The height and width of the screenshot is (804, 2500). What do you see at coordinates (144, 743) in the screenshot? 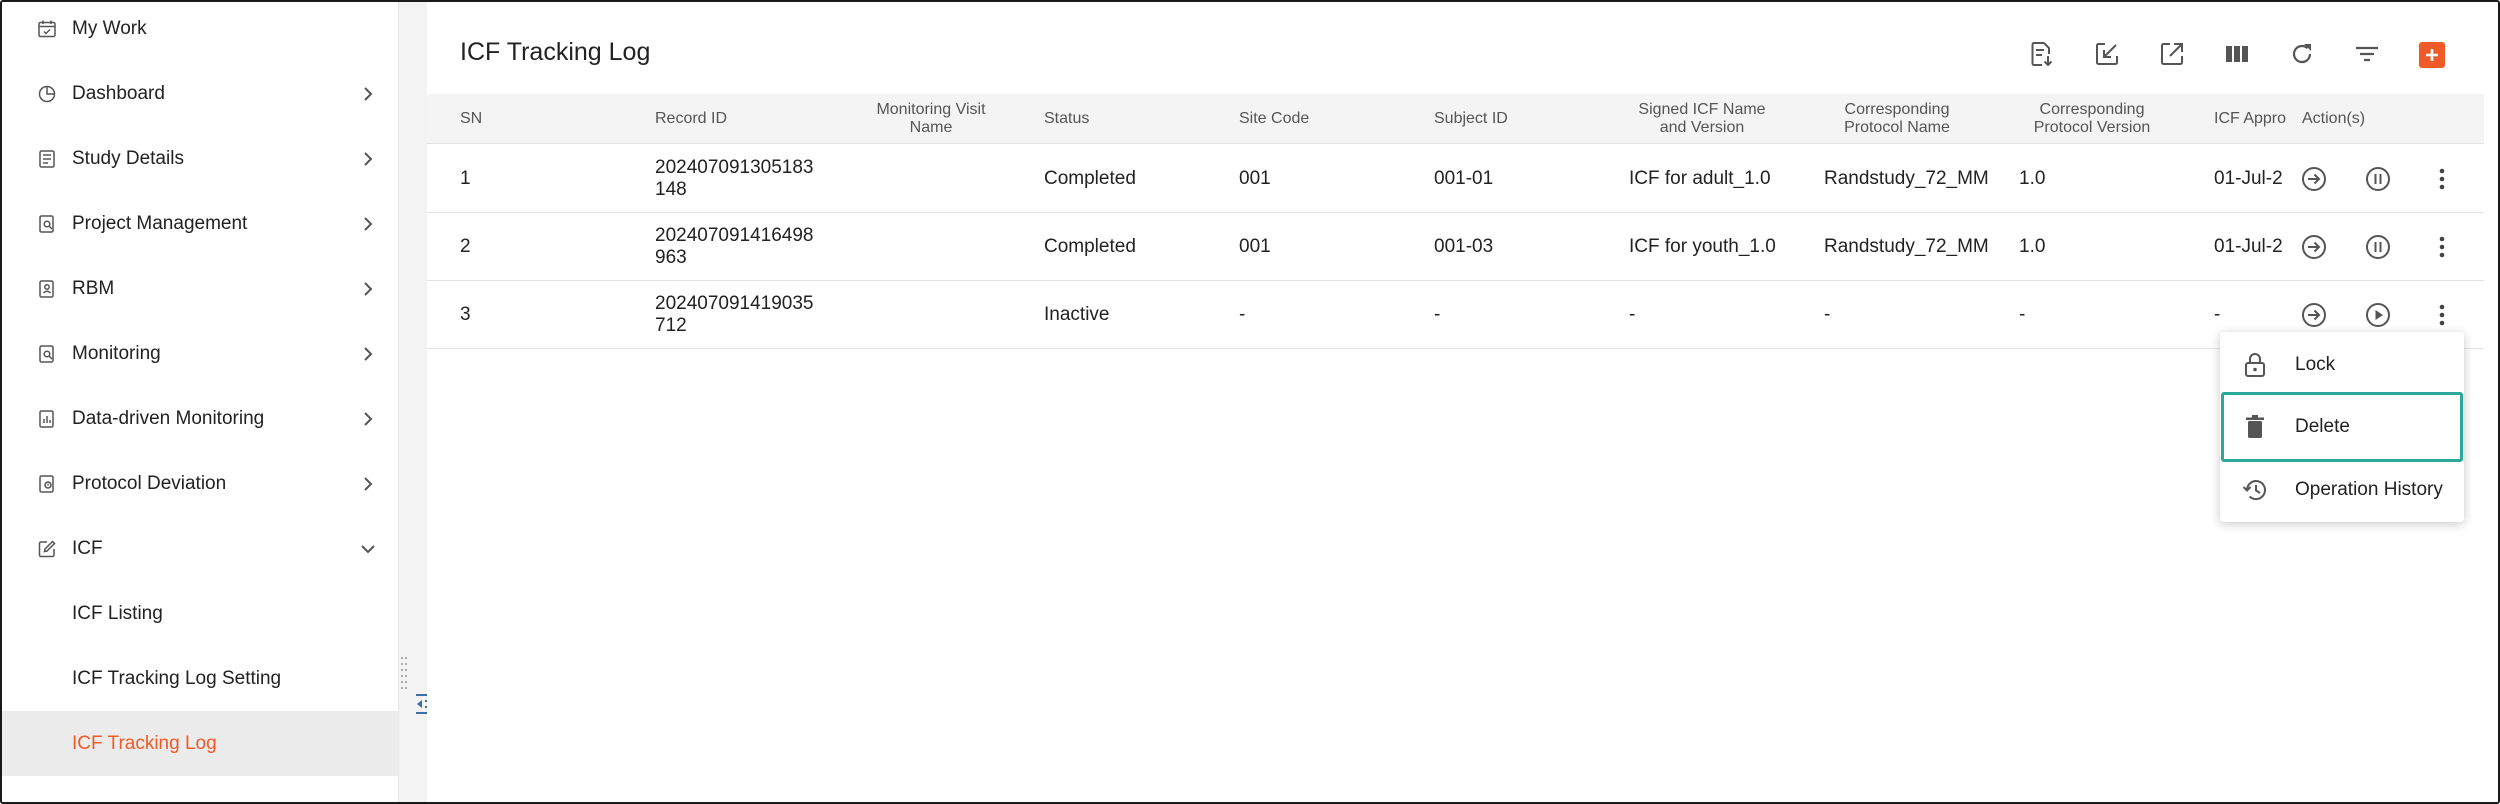
I see `sidebar-item-label: ICF Tracking Log` at bounding box center [144, 743].